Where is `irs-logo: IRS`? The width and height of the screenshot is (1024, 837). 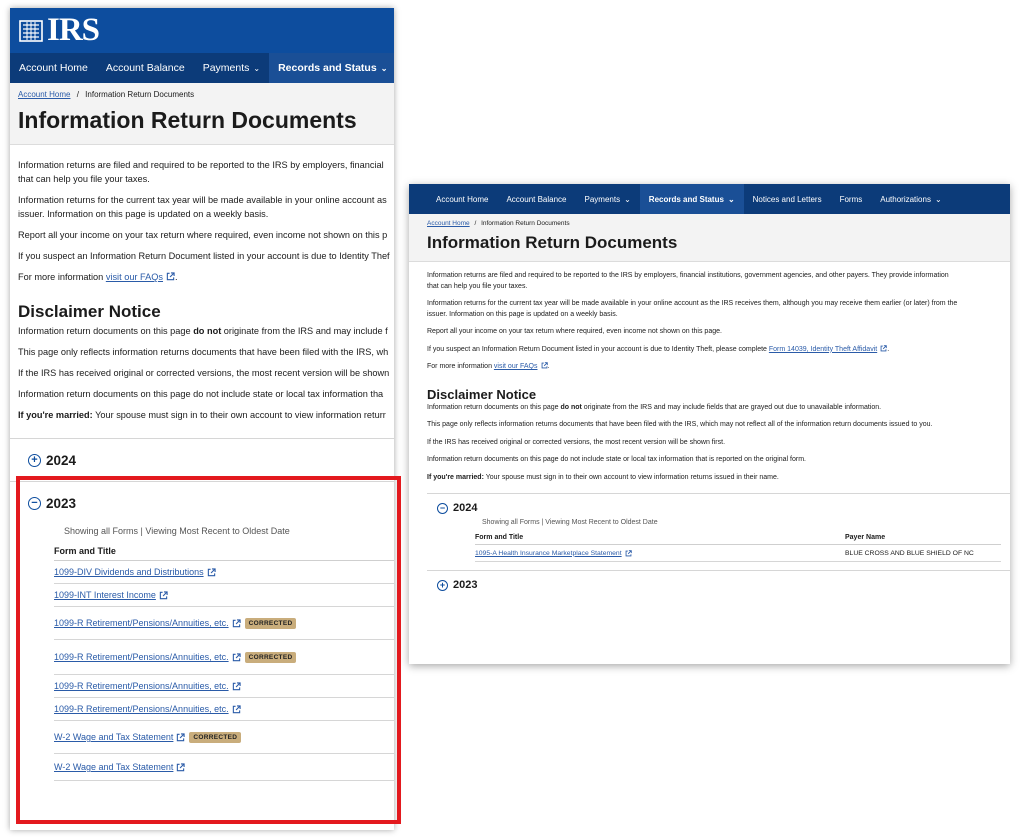
irs-logo: IRS is located at coordinates (59, 30).